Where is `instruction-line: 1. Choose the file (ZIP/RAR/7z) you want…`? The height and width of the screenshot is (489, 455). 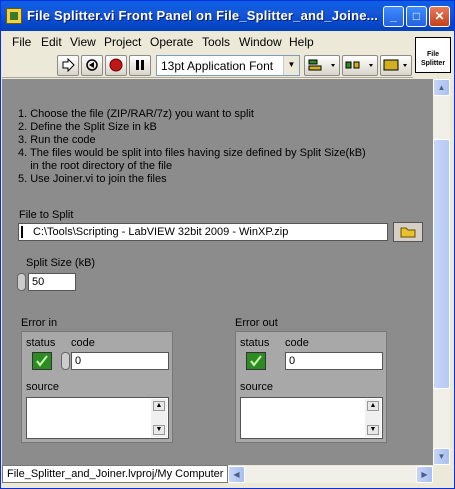 instruction-line: 1. Choose the file (ZIP/RAR/7z) you want… is located at coordinates (136, 114).